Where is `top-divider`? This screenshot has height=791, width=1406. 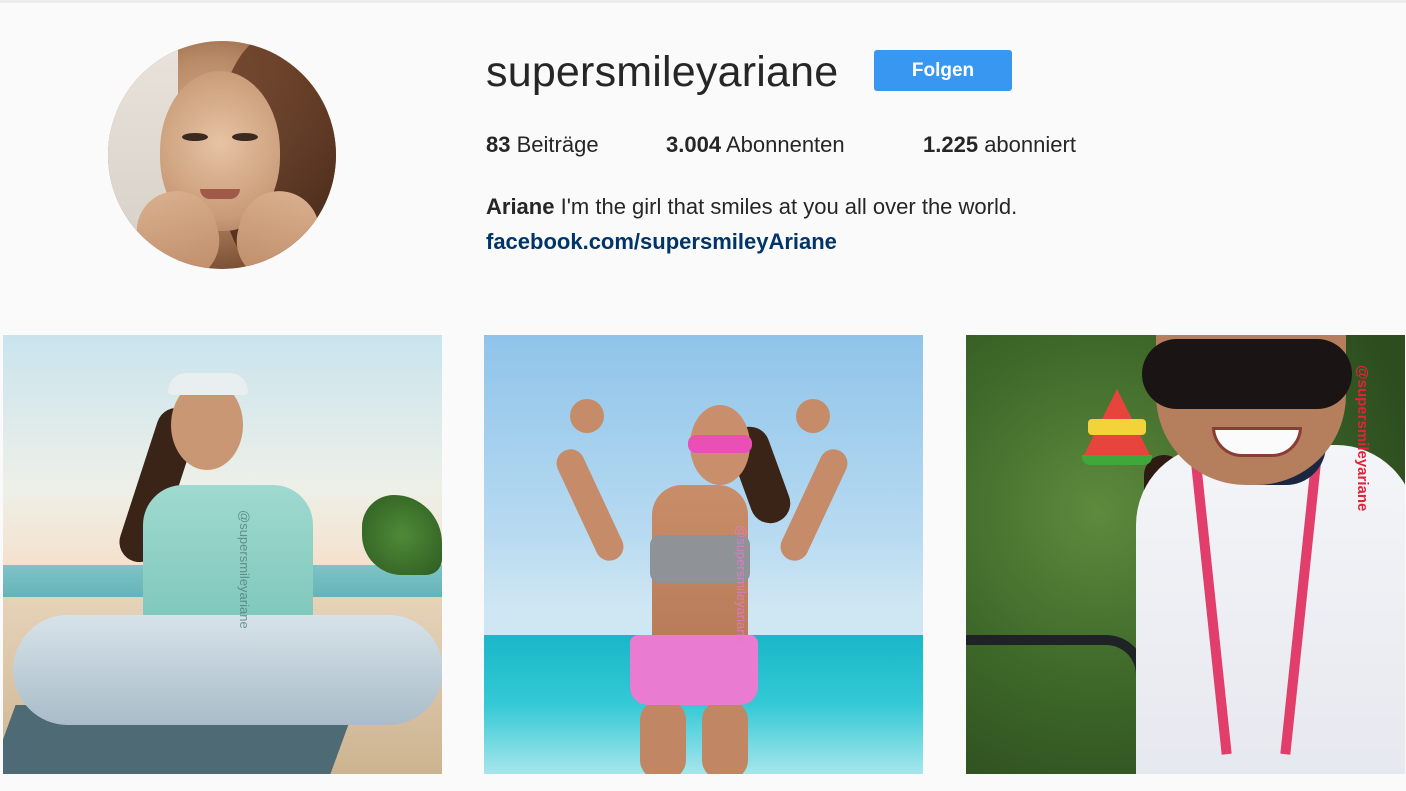
top-divider is located at coordinates (703, 1).